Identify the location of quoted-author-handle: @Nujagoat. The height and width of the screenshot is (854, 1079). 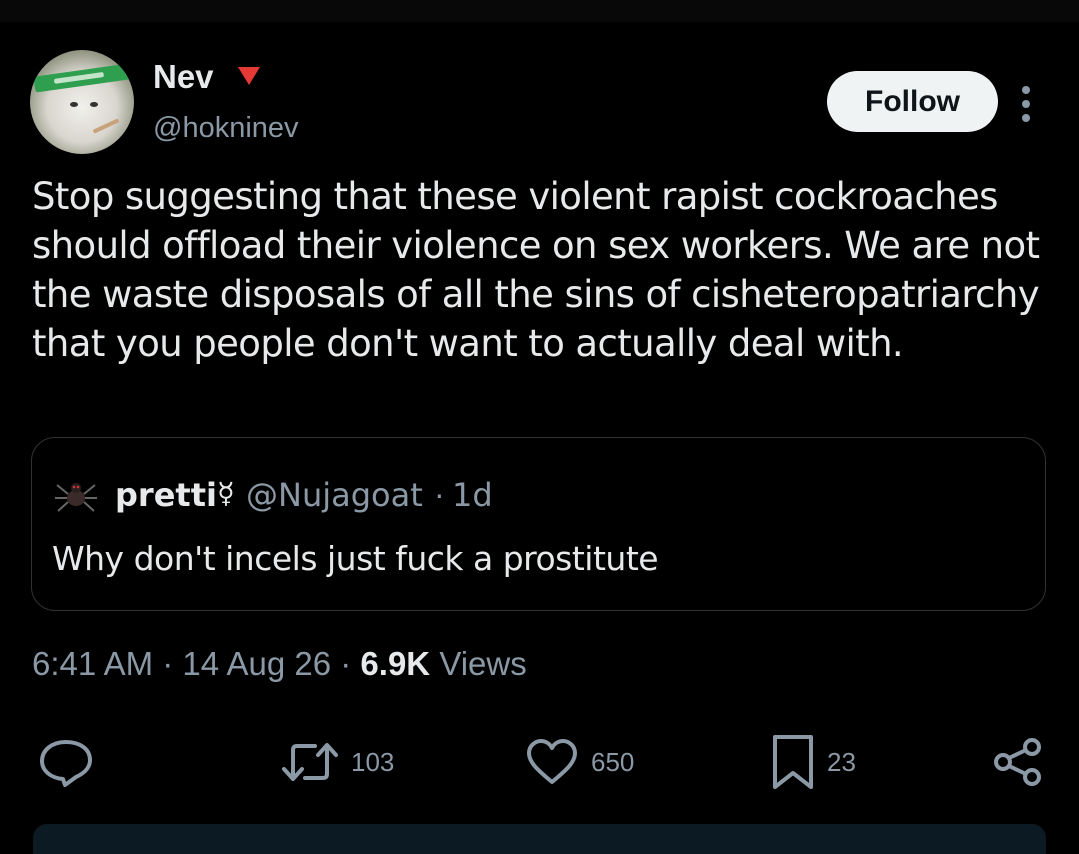
(334, 495).